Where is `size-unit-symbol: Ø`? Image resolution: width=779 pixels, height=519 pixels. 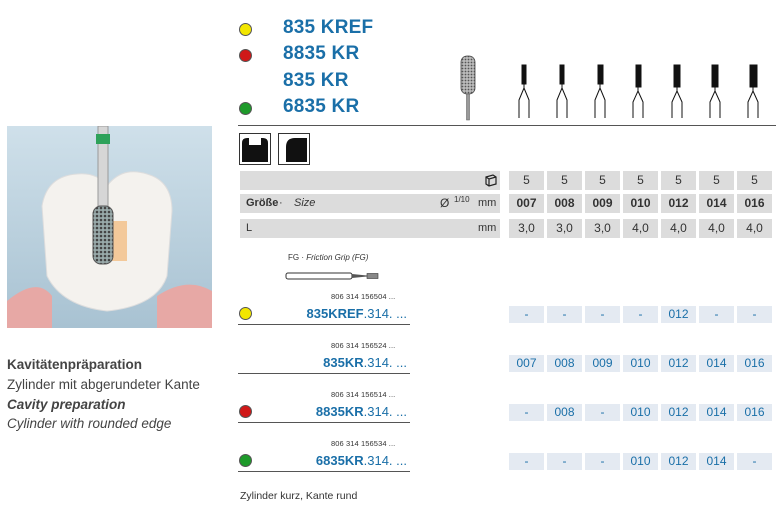 size-unit-symbol: Ø is located at coordinates (445, 203).